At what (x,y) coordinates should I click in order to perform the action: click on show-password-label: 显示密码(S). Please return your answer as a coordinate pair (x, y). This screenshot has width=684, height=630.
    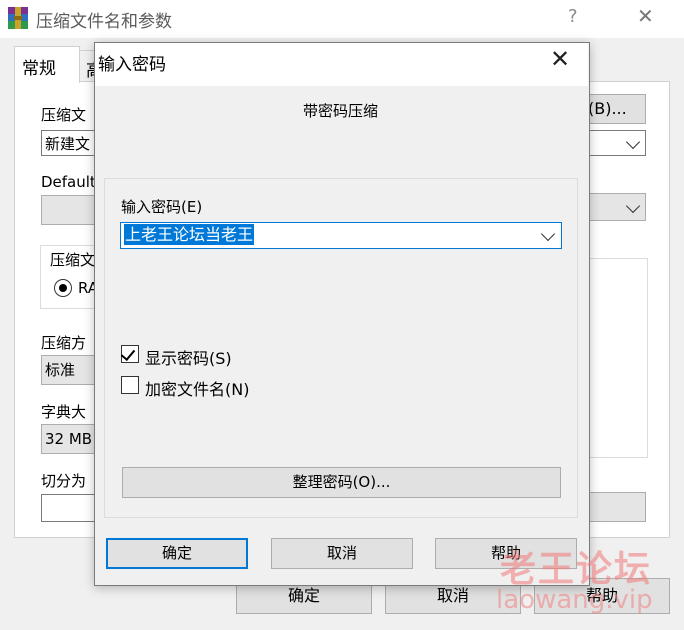
    Looking at the image, I should click on (188, 357).